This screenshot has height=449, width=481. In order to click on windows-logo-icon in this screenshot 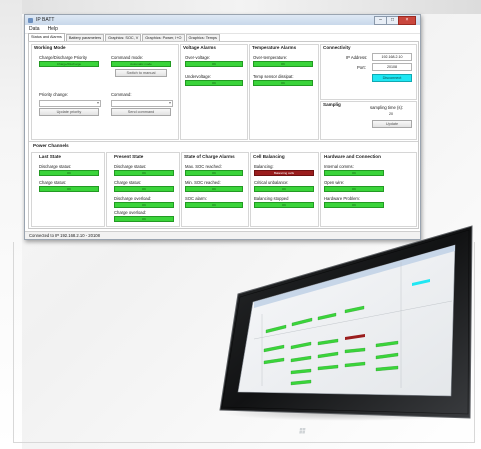, I will do `click(302, 431)`.